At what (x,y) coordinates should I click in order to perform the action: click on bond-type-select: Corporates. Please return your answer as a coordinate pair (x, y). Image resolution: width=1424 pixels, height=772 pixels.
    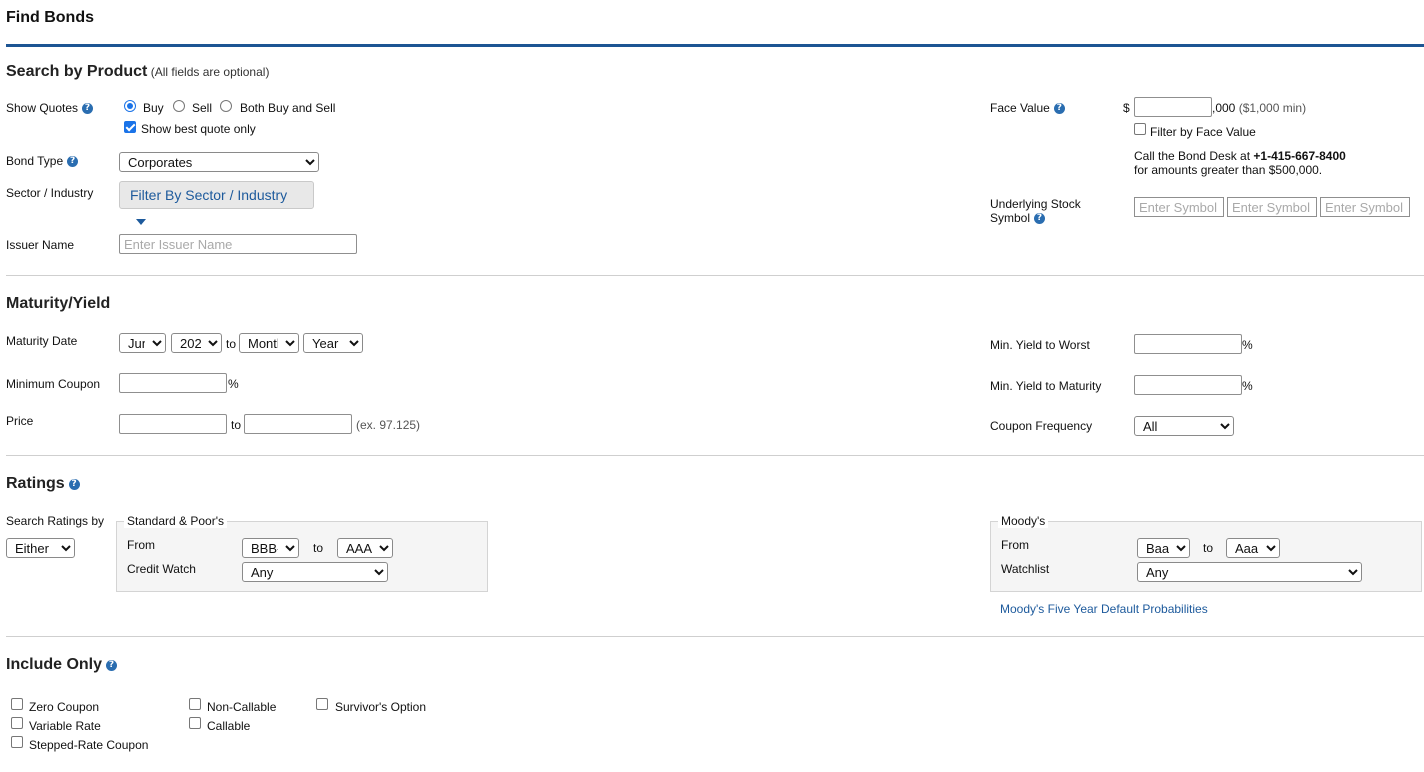
    Looking at the image, I should click on (219, 162).